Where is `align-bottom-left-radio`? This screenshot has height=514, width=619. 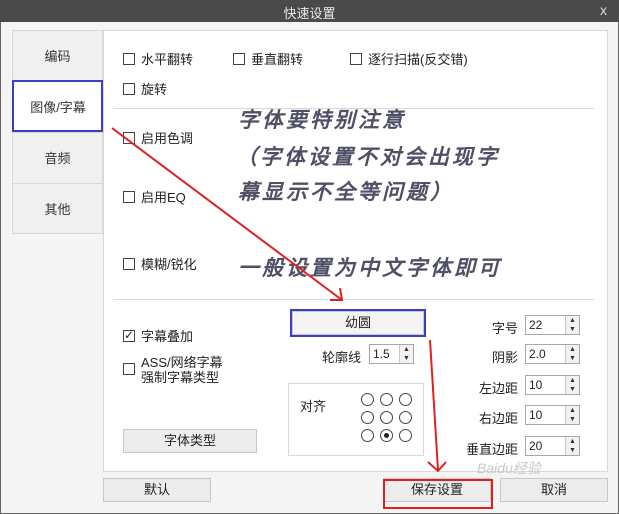 align-bottom-left-radio is located at coordinates (367, 435).